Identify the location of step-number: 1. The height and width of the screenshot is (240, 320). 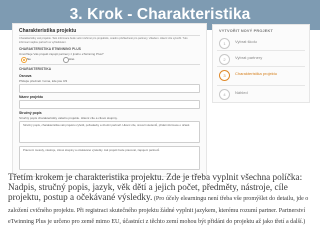
(224, 44).